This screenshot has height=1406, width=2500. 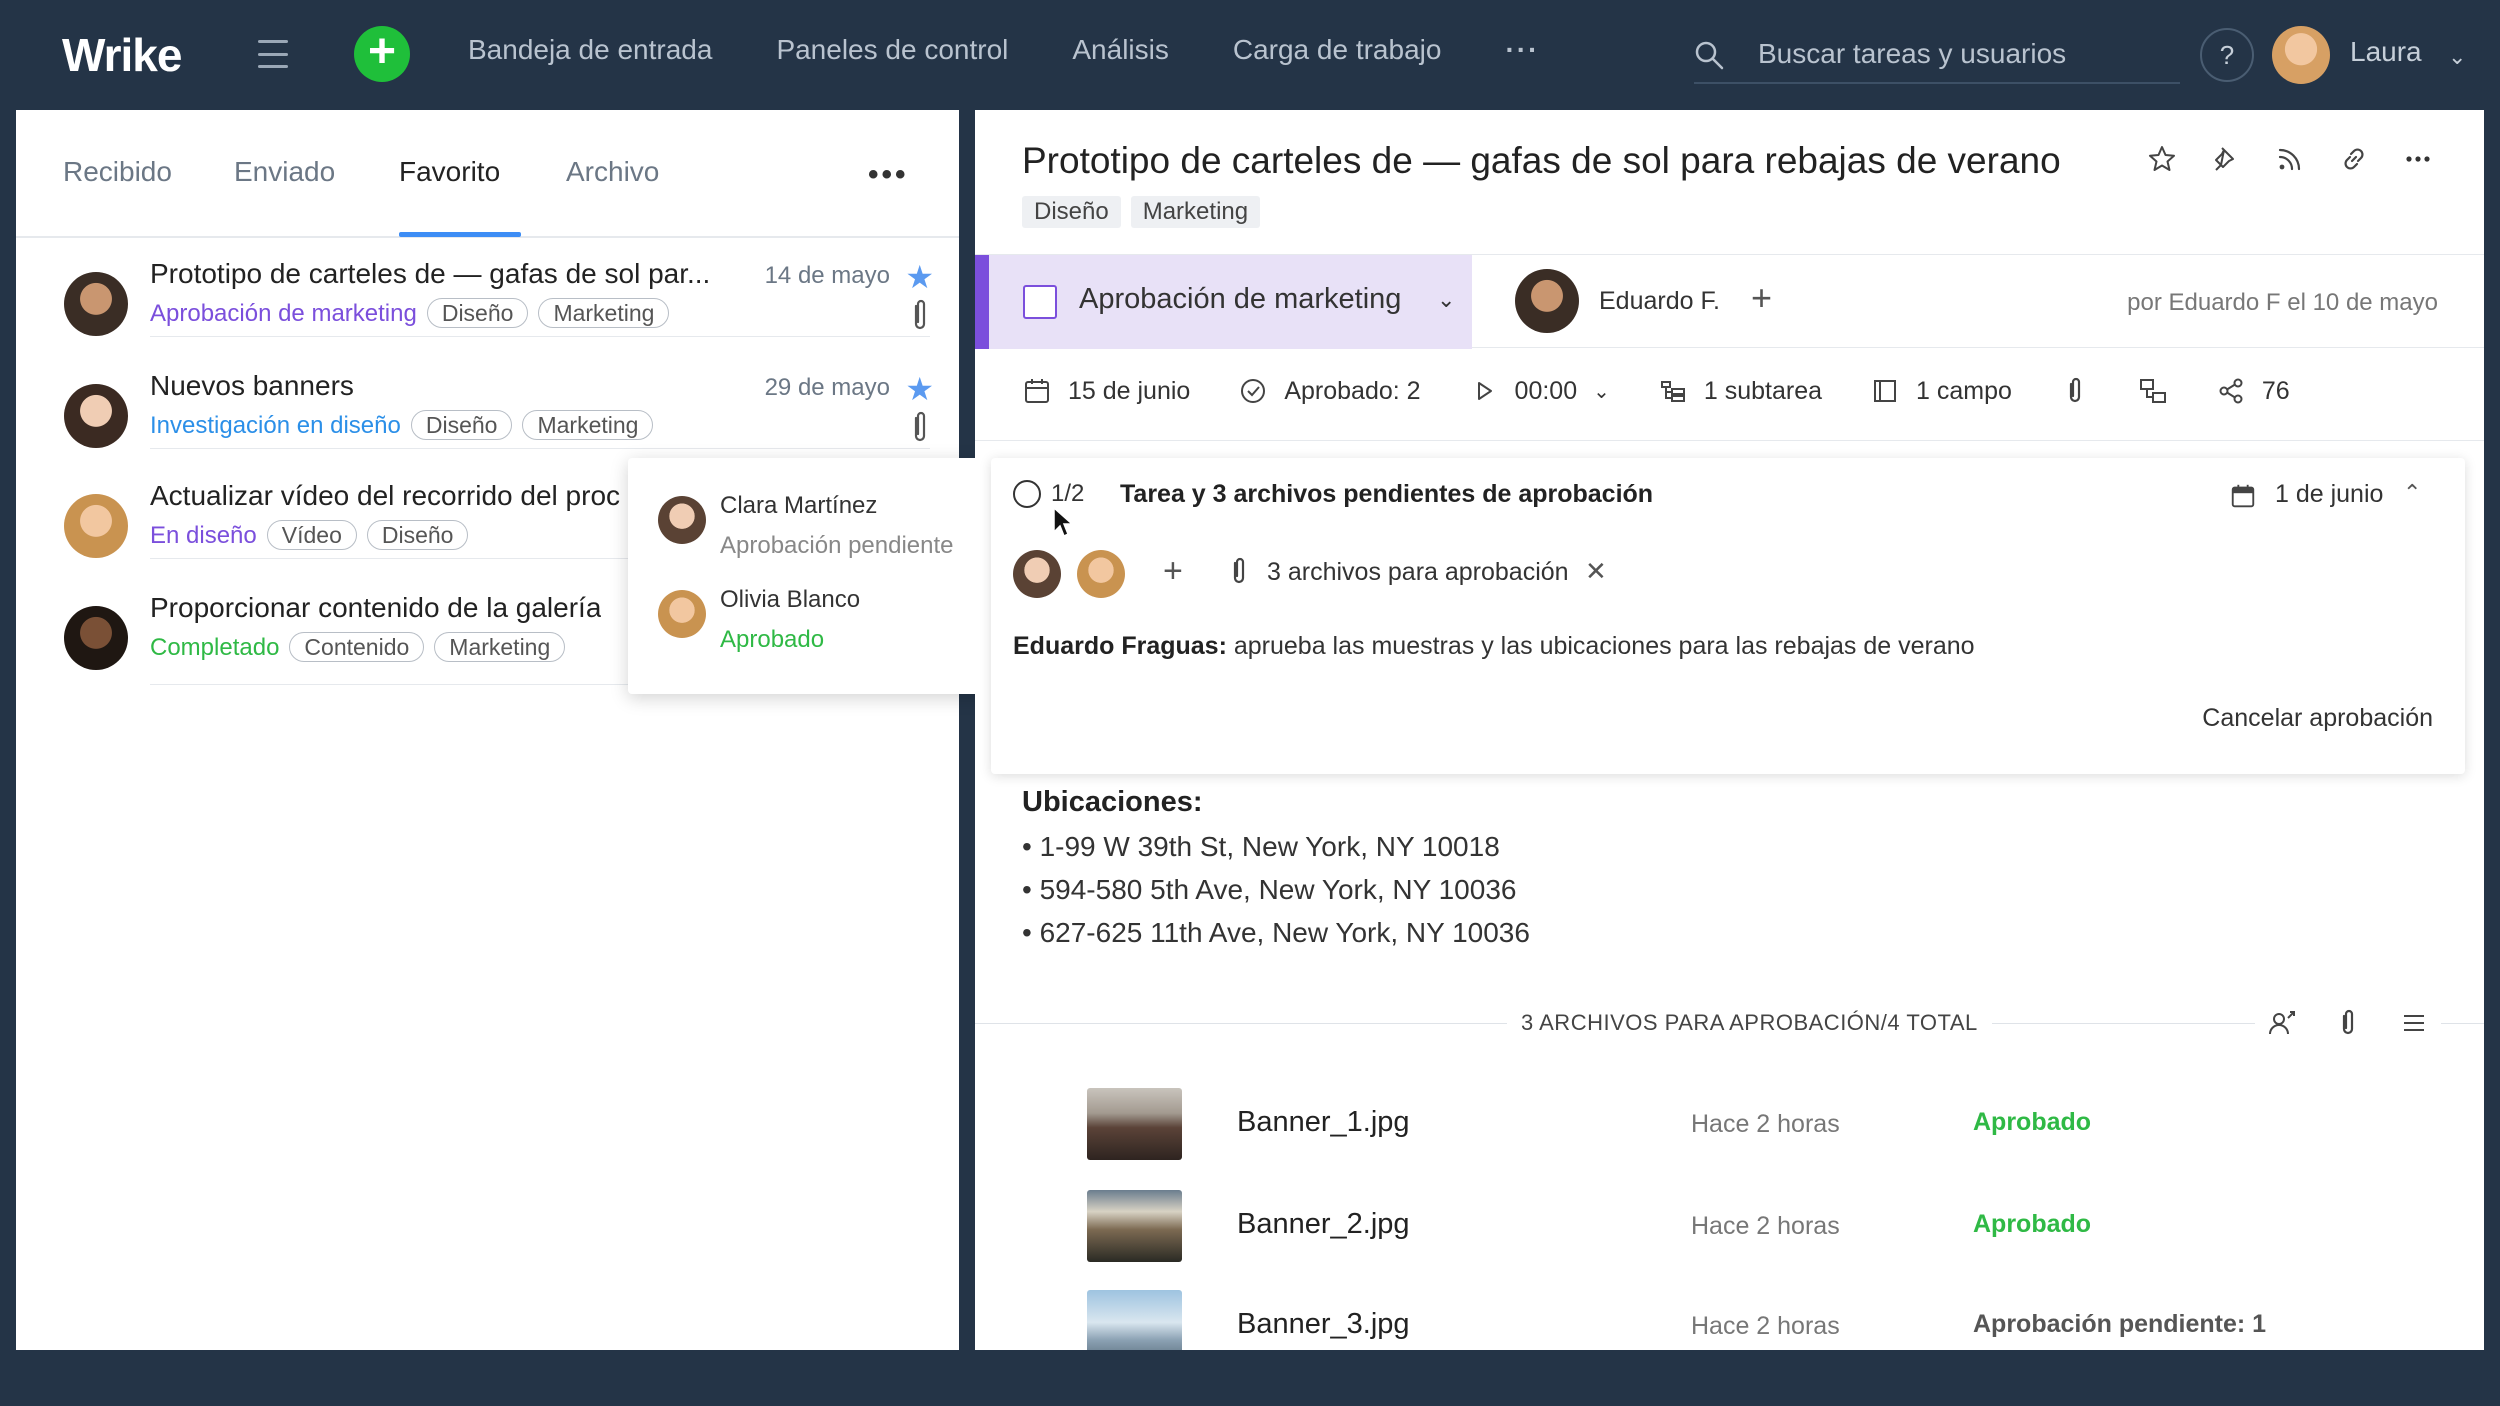 What do you see at coordinates (1323, 1122) in the screenshot?
I see `file-name: Banner_1.jpg` at bounding box center [1323, 1122].